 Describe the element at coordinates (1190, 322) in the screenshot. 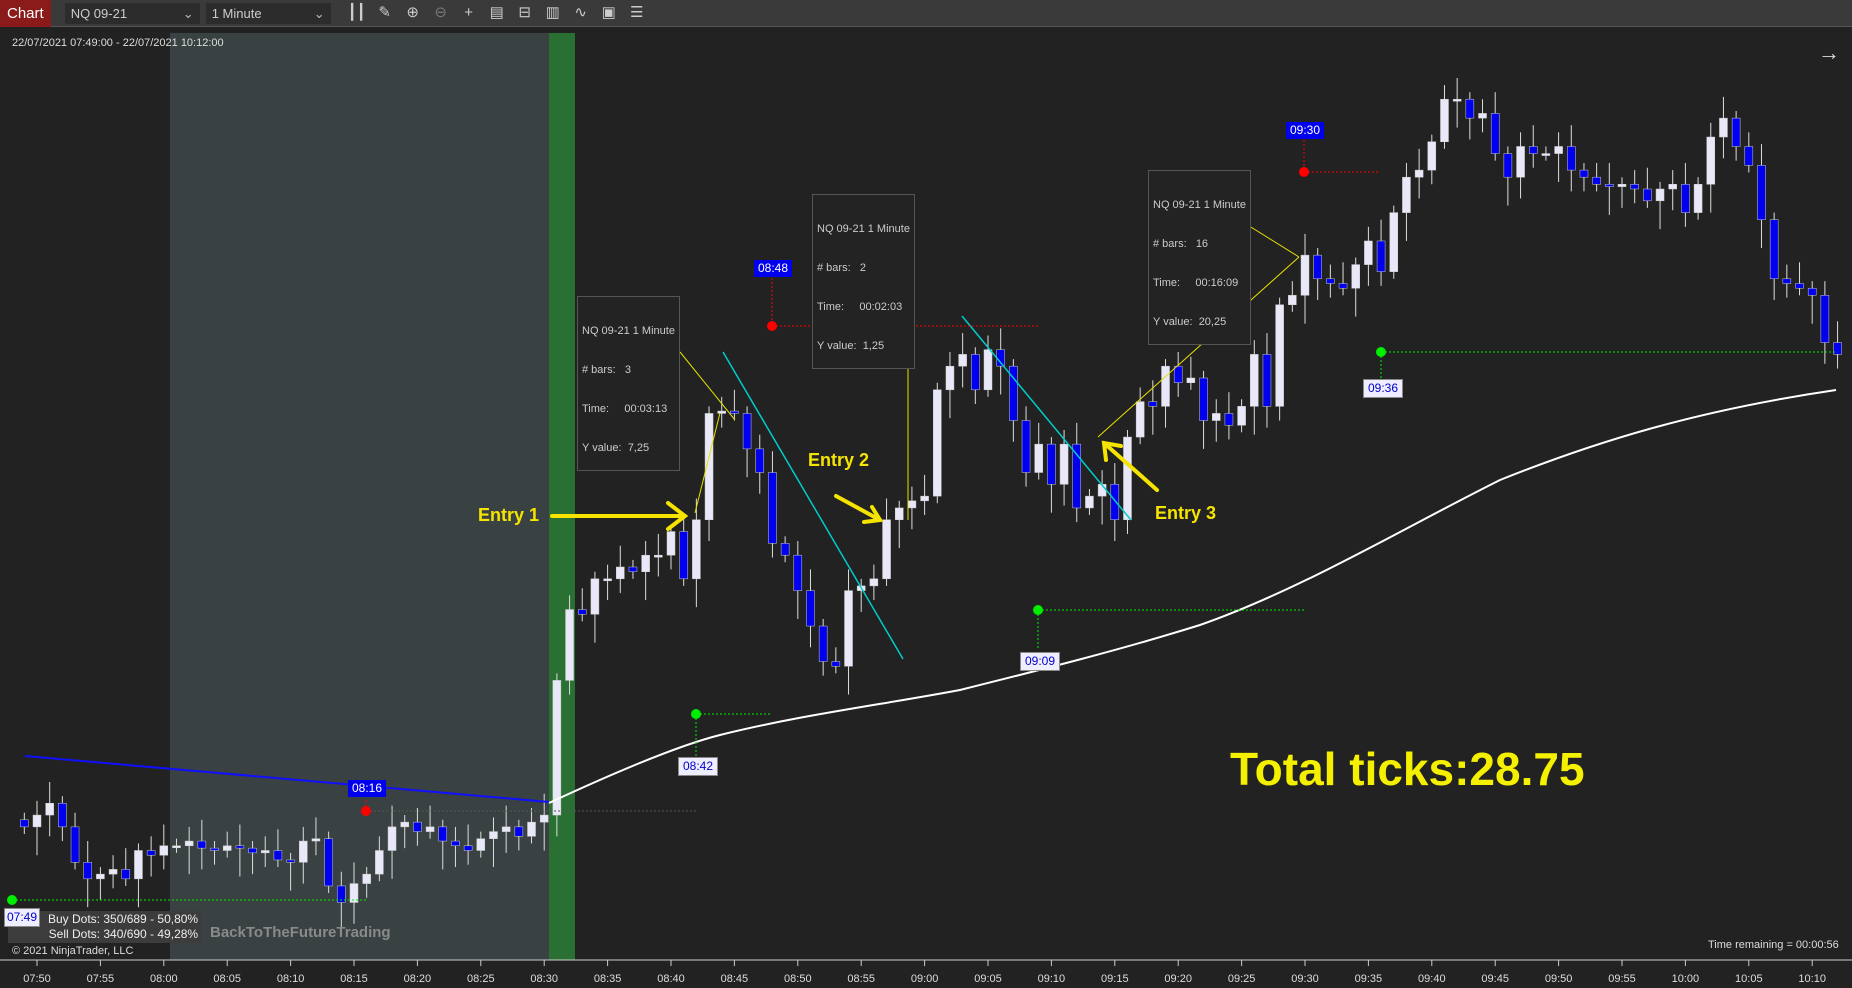

I see `tooltip-y: Y value: 20,25` at that location.